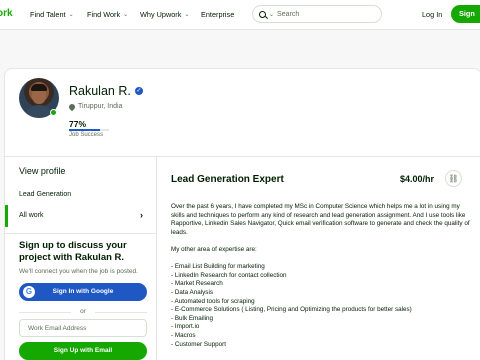  What do you see at coordinates (100, 106) in the screenshot?
I see `location-text: Tiruppur, India` at bounding box center [100, 106].